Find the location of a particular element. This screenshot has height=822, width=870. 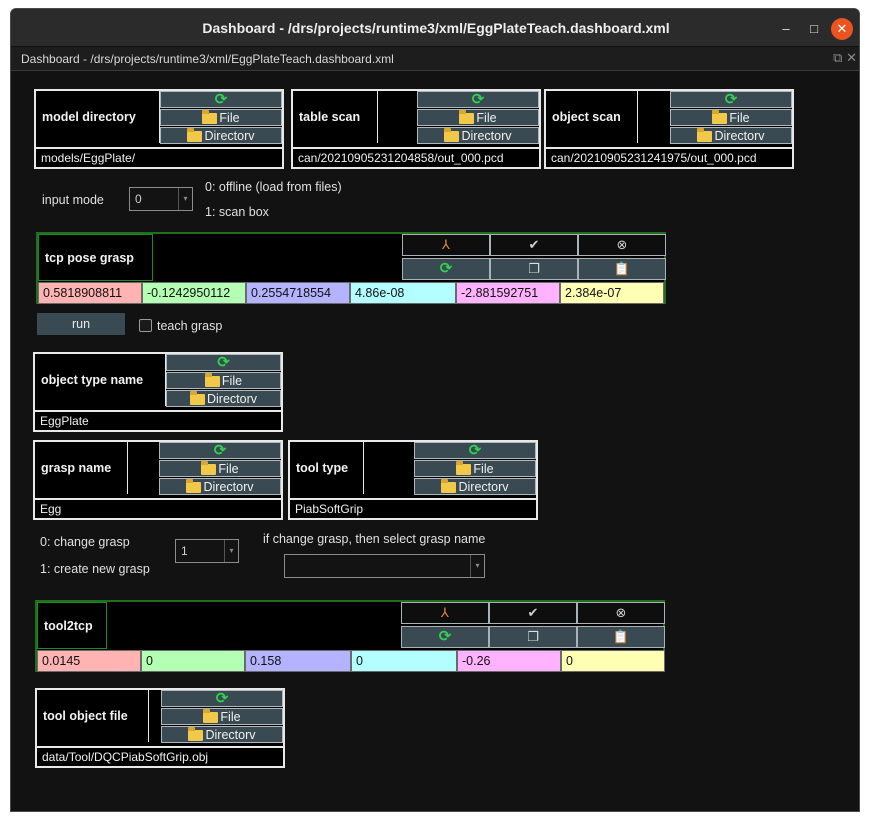

object-scan-refresh-button: ⟳ is located at coordinates (731, 99).